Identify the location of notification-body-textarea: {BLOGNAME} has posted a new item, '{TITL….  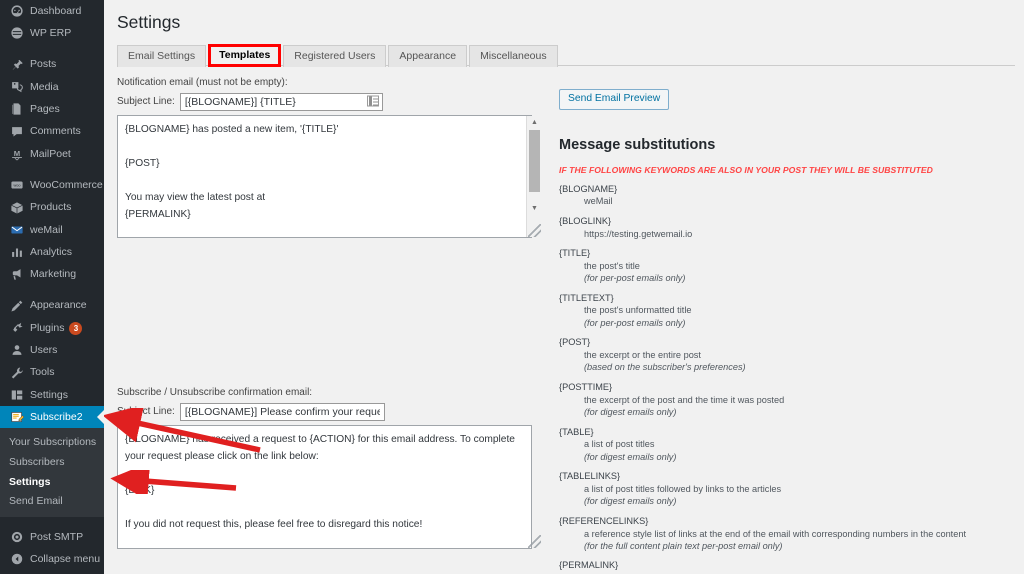
(324, 176).